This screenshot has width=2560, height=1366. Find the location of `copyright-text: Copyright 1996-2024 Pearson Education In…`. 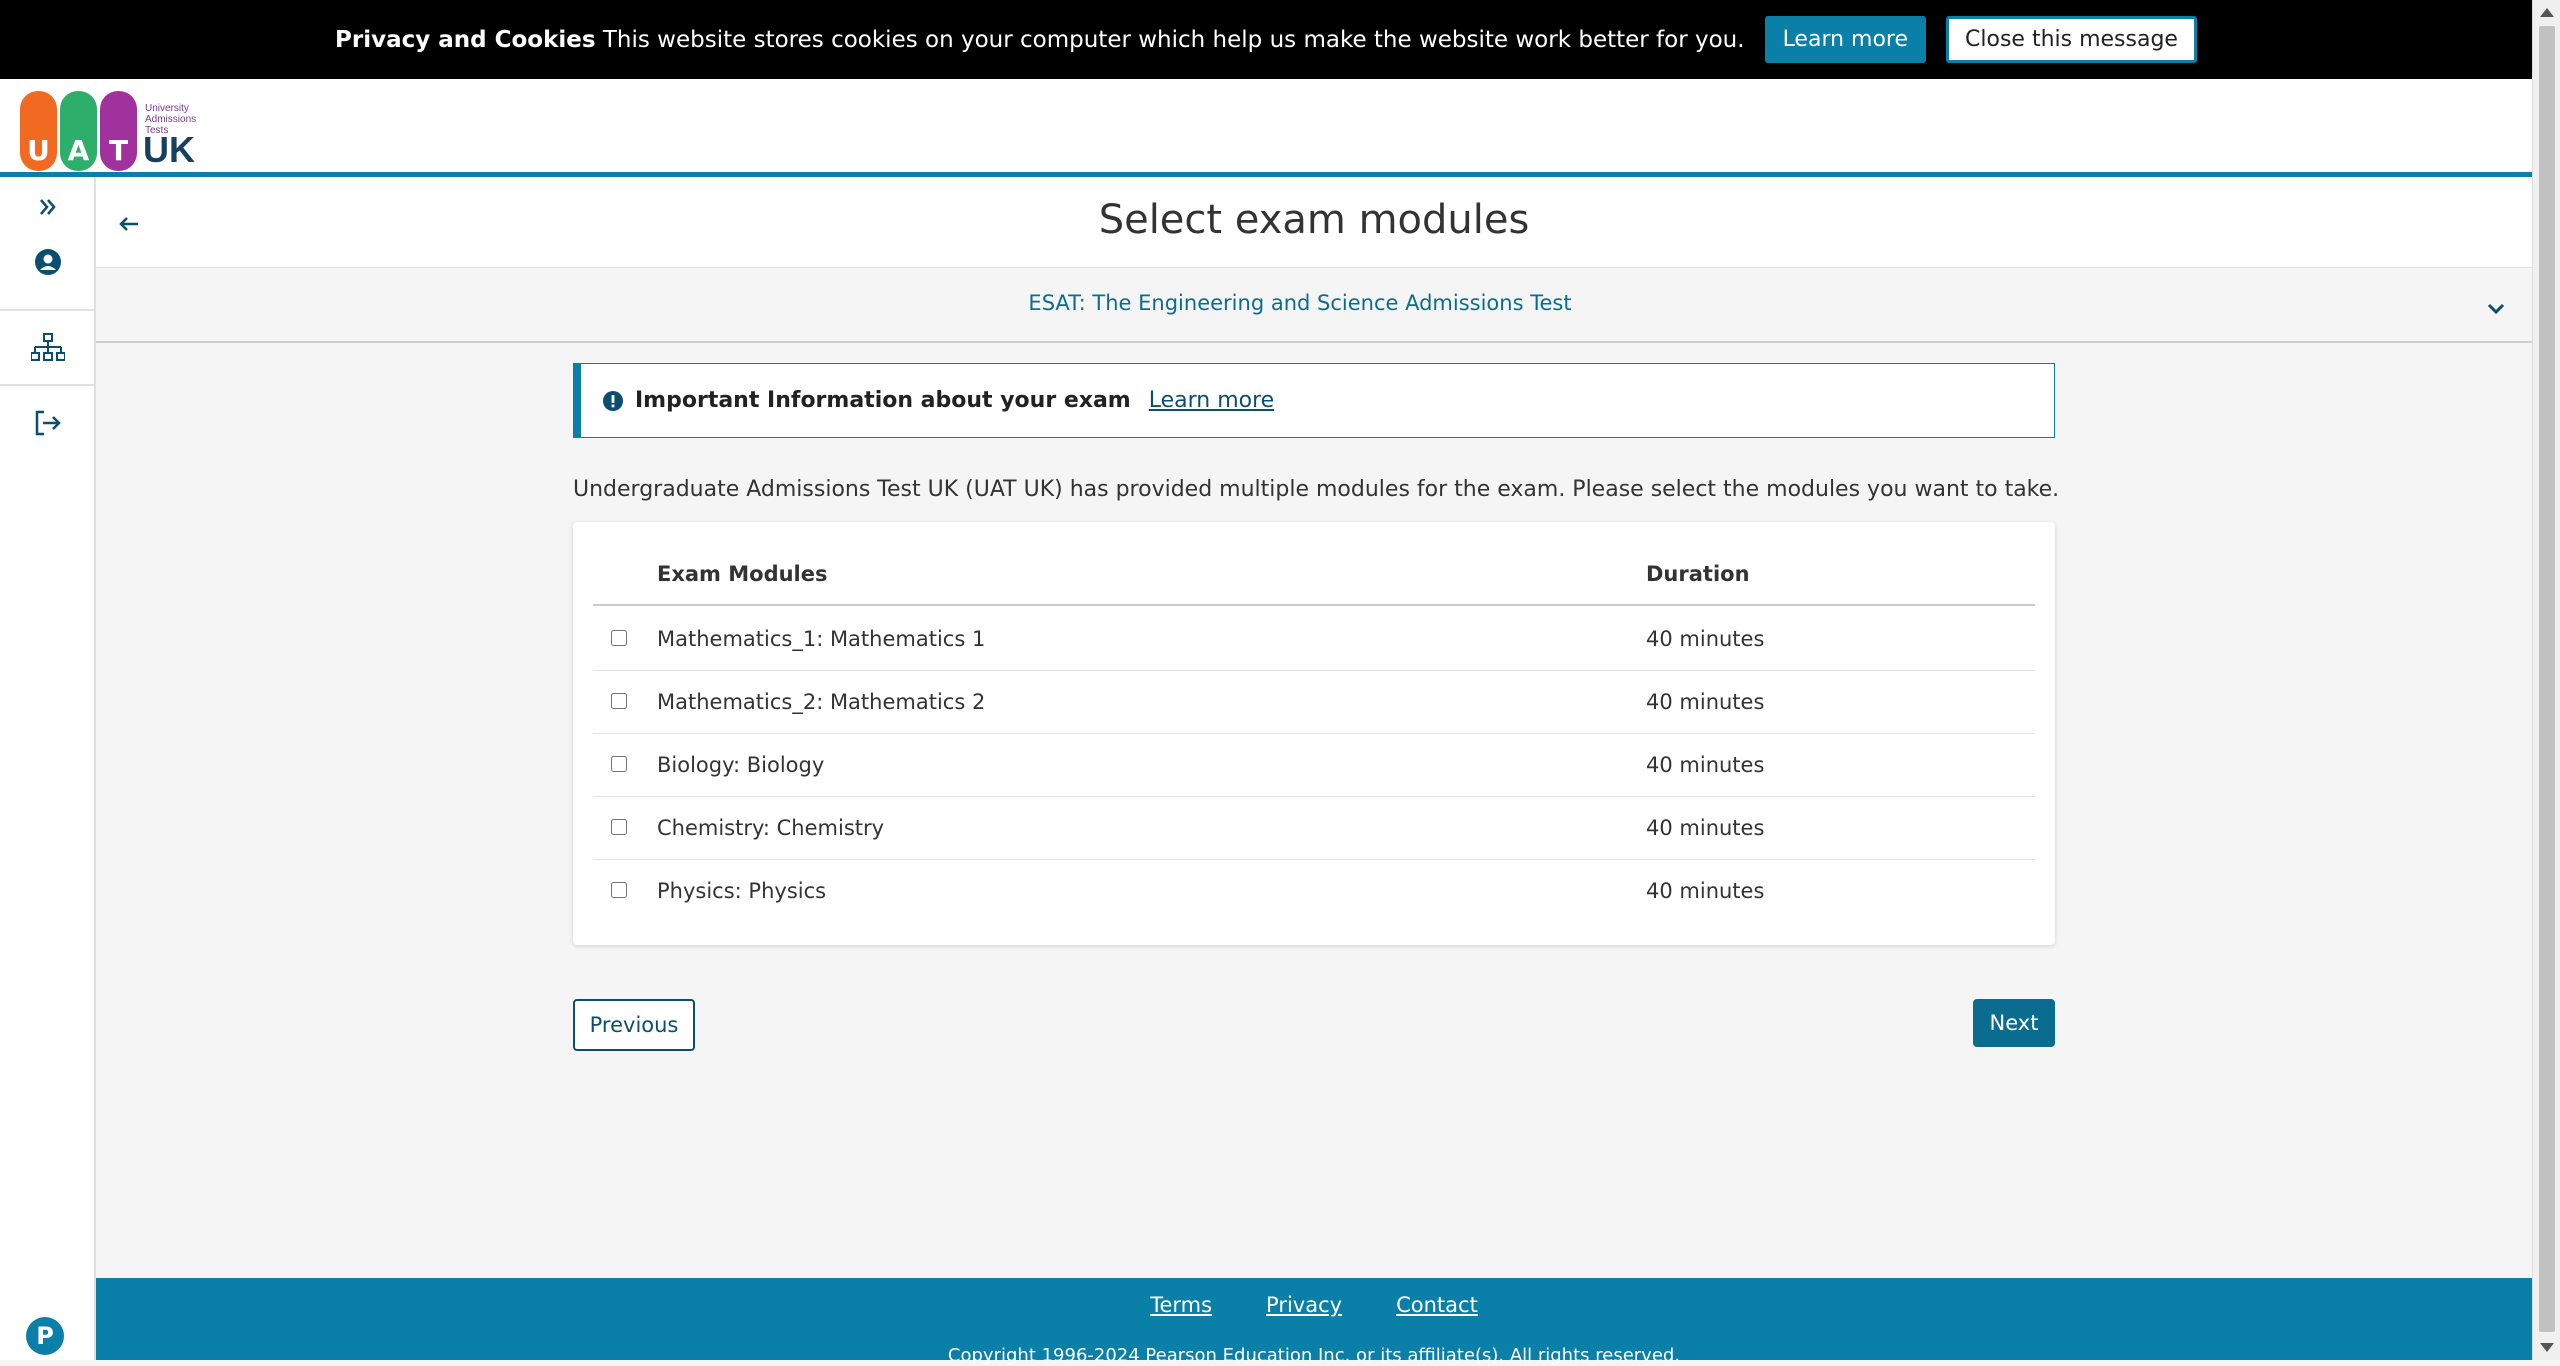

copyright-text: Copyright 1996-2024 Pearson Education In… is located at coordinates (1314, 1355).